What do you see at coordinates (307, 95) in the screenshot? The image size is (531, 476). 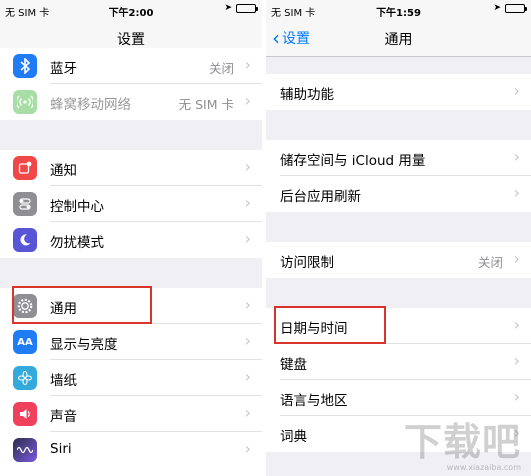 I see `row-label: 辅助功能` at bounding box center [307, 95].